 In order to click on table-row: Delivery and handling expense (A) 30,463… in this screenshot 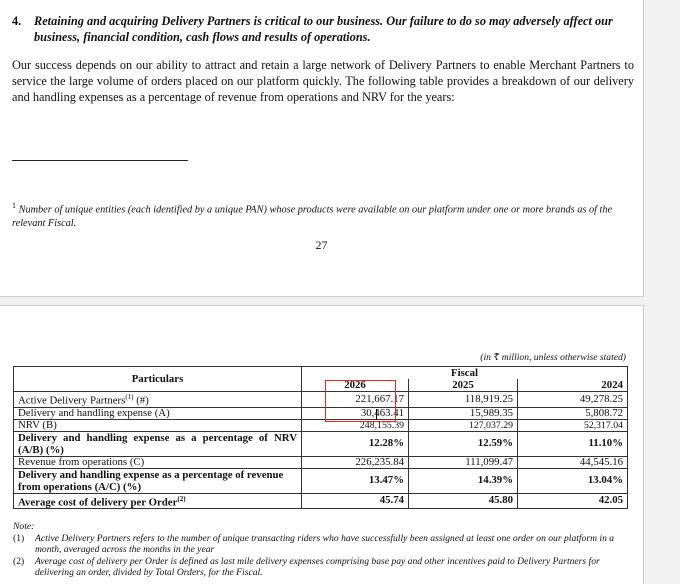, I will do `click(320, 413)`.